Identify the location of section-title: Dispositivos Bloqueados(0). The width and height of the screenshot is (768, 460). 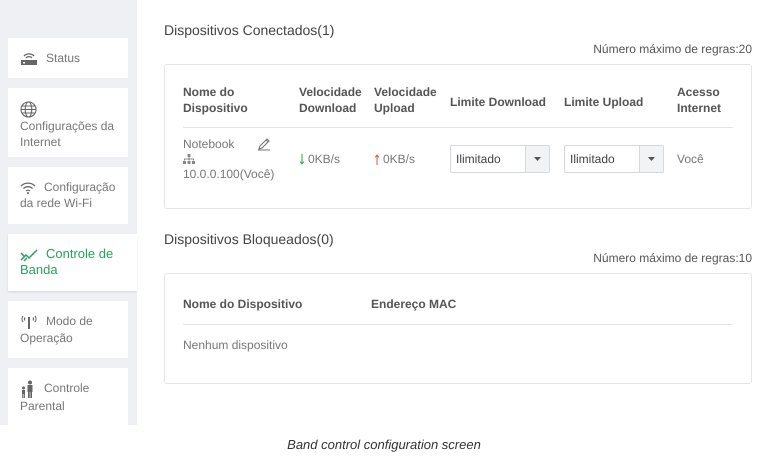
(249, 239).